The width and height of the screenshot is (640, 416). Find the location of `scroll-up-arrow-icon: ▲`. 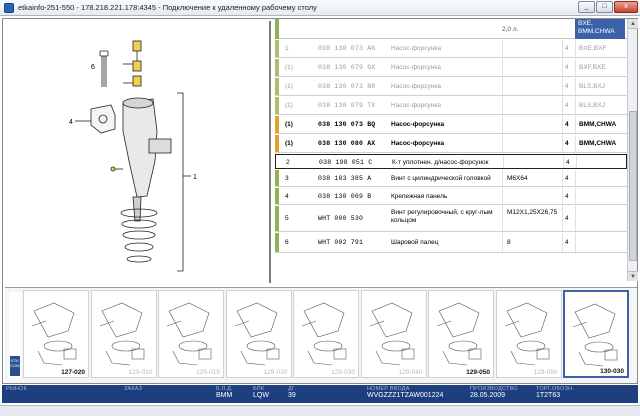

scroll-up-arrow-icon: ▲ is located at coordinates (633, 24).